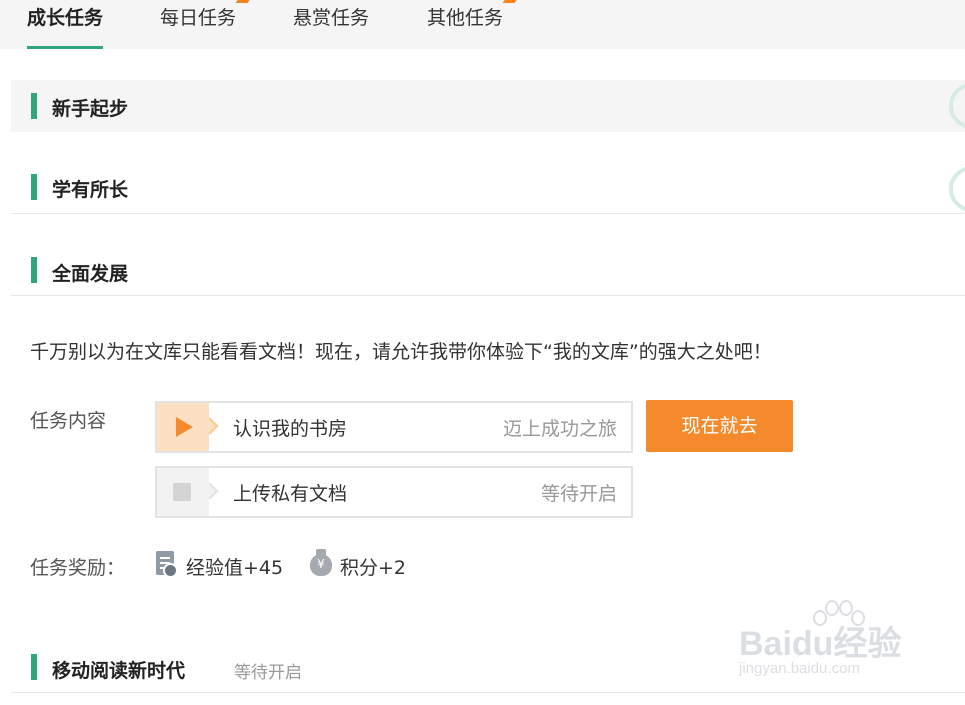 The height and width of the screenshot is (705, 965). What do you see at coordinates (837, 613) in the screenshot?
I see `paw-logo-icon` at bounding box center [837, 613].